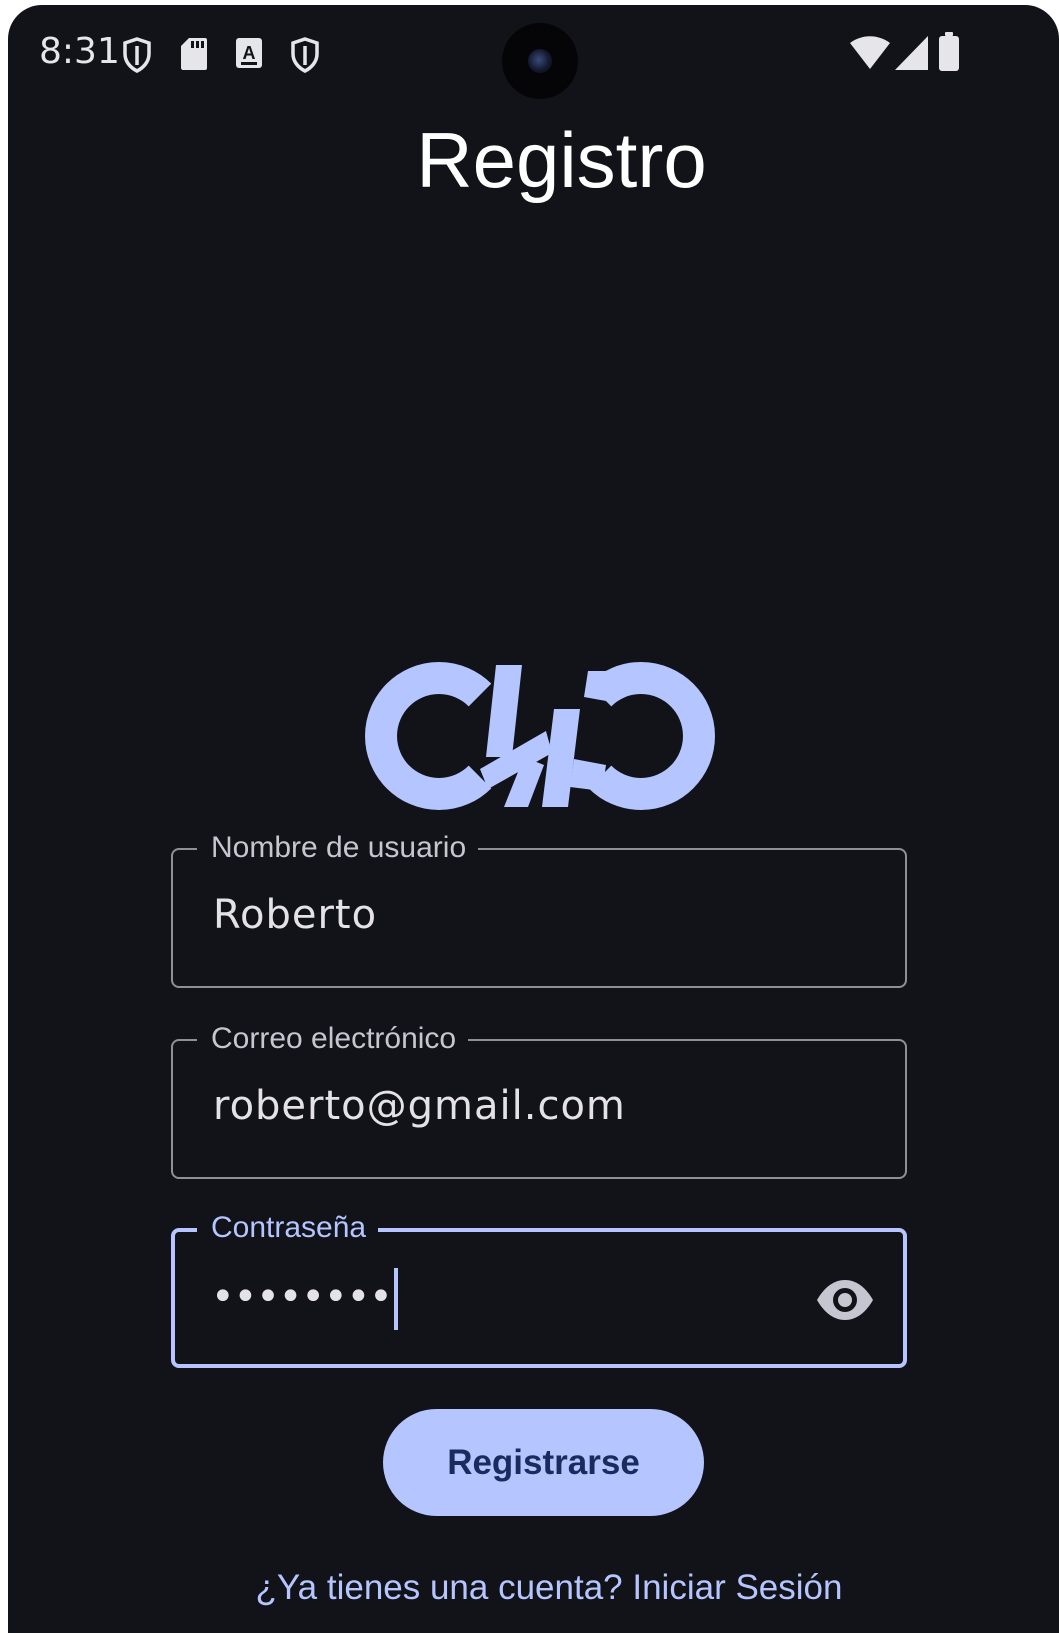 The width and height of the screenshot is (1059, 1633). What do you see at coordinates (539, 908) in the screenshot?
I see `username-field: Nombre de usuario Roberto` at bounding box center [539, 908].